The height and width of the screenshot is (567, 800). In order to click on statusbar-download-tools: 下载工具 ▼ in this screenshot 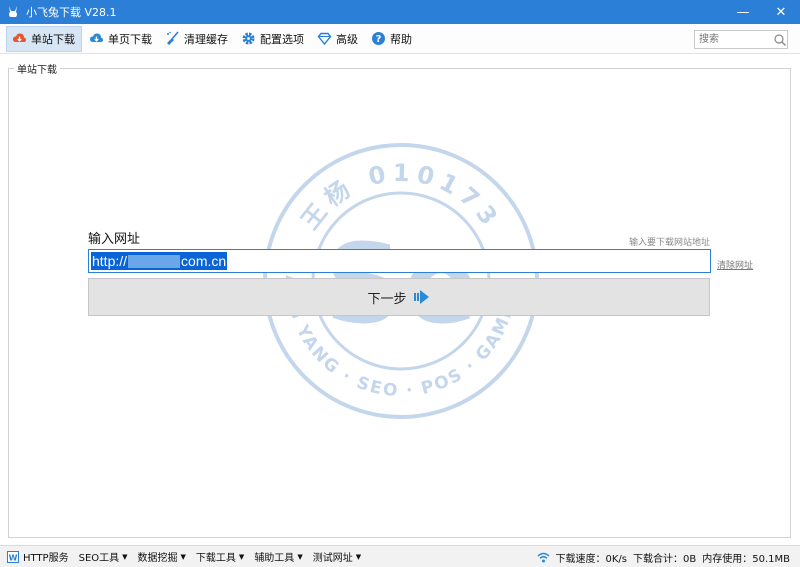, I will do `click(220, 557)`.